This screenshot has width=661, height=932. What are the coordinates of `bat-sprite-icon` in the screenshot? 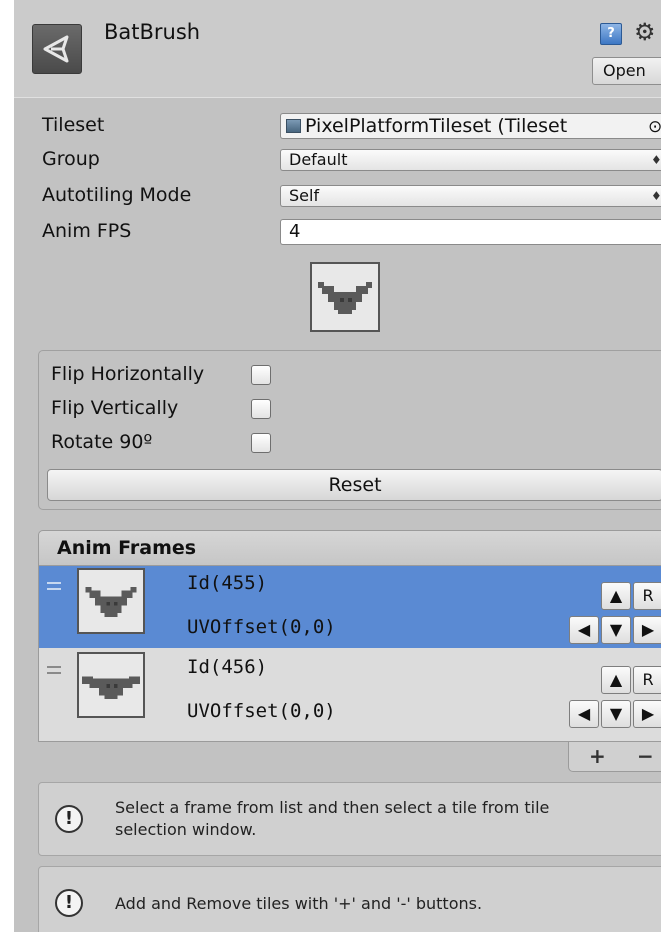 It's located at (345, 298).